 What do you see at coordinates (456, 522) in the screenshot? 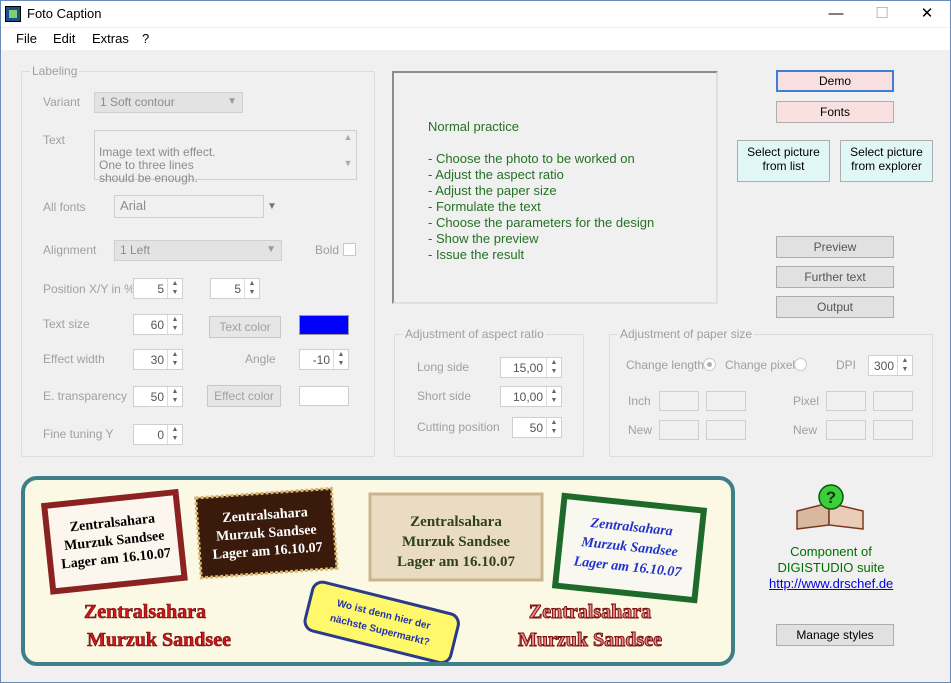
I see `label3-line: Zentralsahara` at bounding box center [456, 522].